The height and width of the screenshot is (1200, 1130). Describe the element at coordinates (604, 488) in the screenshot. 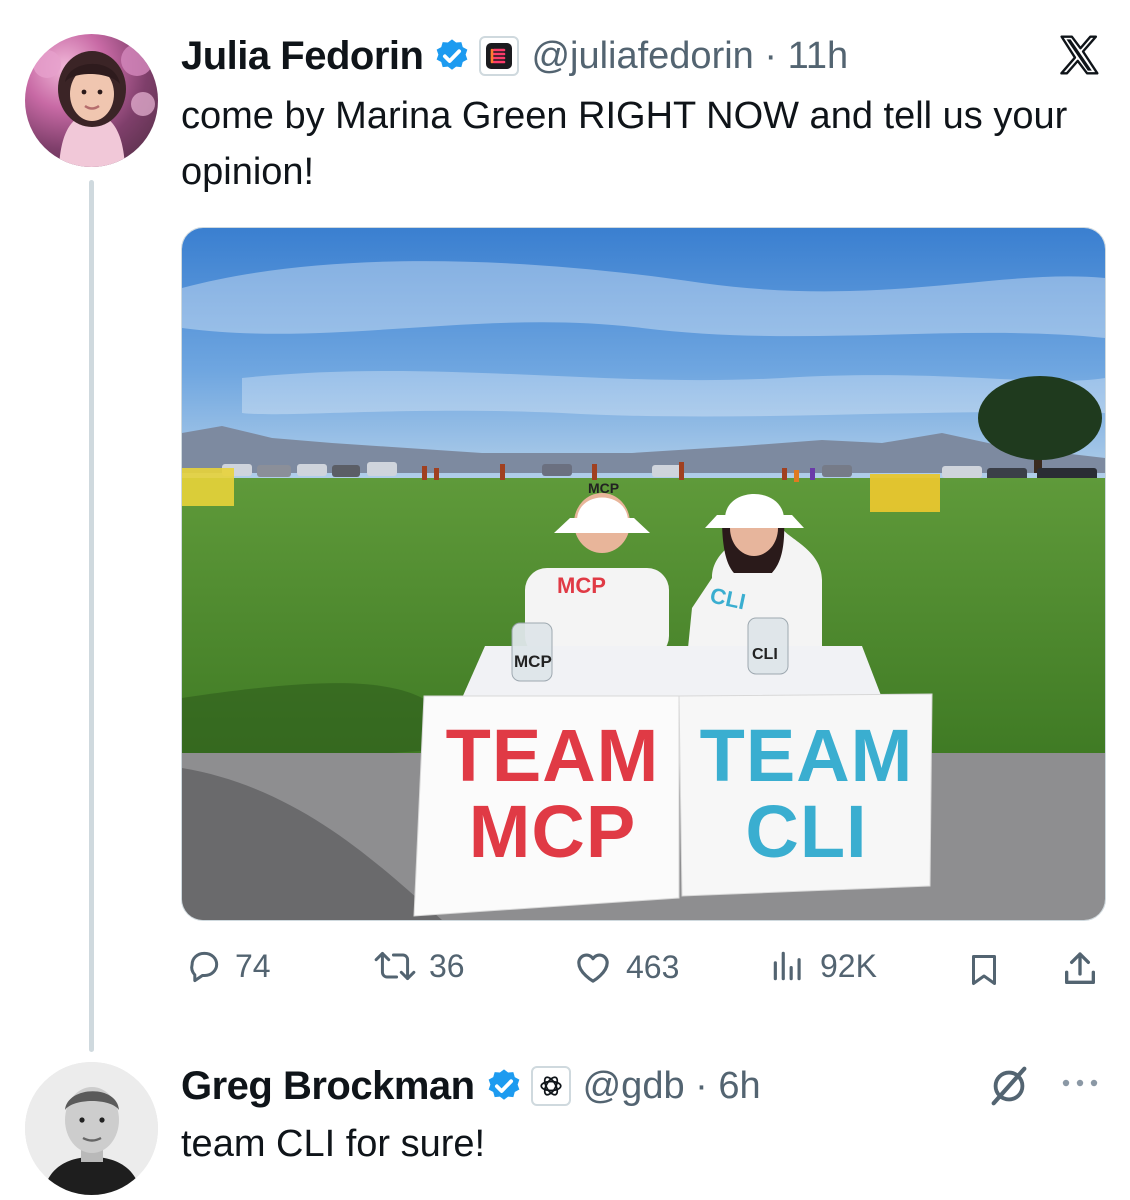

I see `hat-left-text: MCP` at that location.